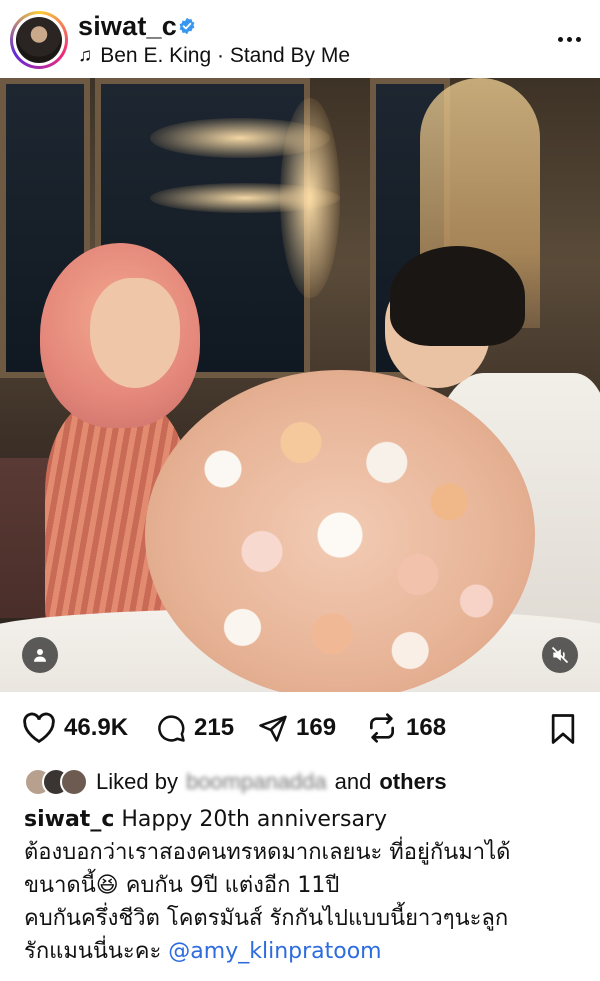 This screenshot has width=600, height=981. What do you see at coordinates (316, 727) in the screenshot?
I see `share-count: 169` at bounding box center [316, 727].